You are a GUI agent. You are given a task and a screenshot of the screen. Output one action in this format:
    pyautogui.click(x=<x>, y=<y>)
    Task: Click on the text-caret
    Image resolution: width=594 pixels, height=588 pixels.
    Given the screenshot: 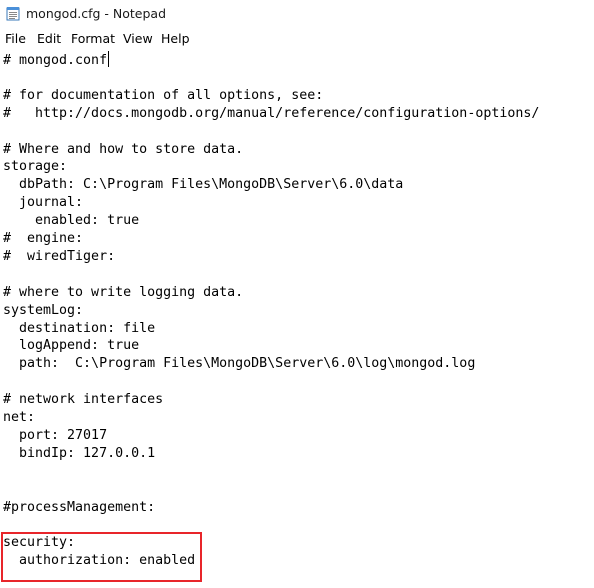 What is the action you would take?
    pyautogui.click(x=109, y=59)
    